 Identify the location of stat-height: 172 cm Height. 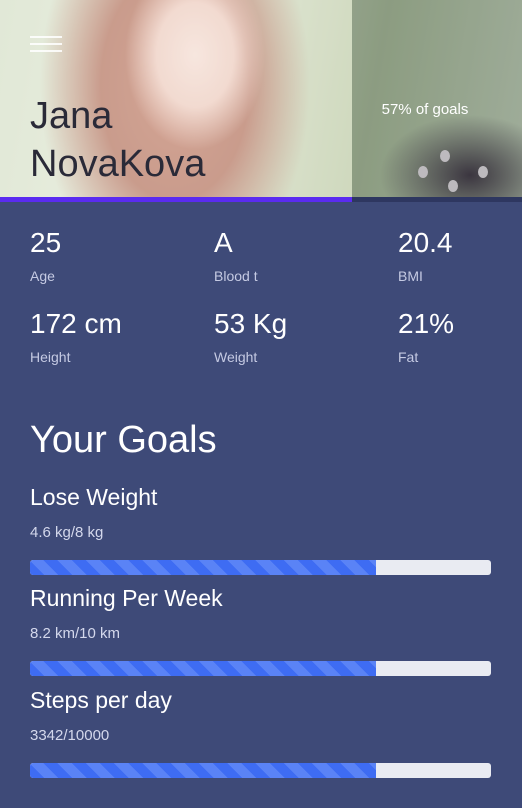
(105, 334).